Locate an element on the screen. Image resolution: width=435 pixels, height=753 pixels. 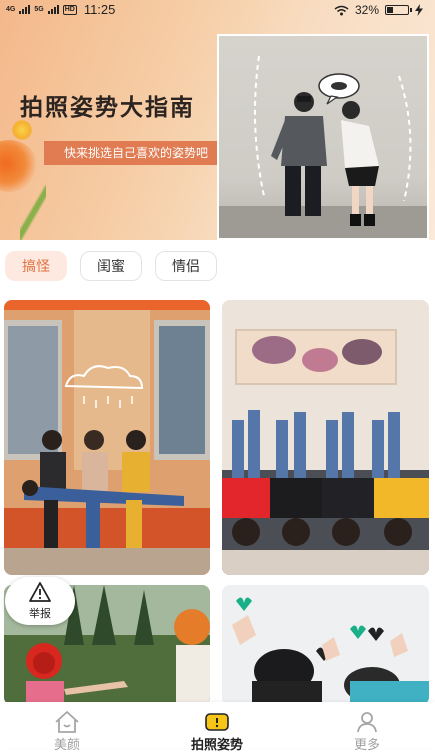
house-icon is located at coordinates (67, 722).